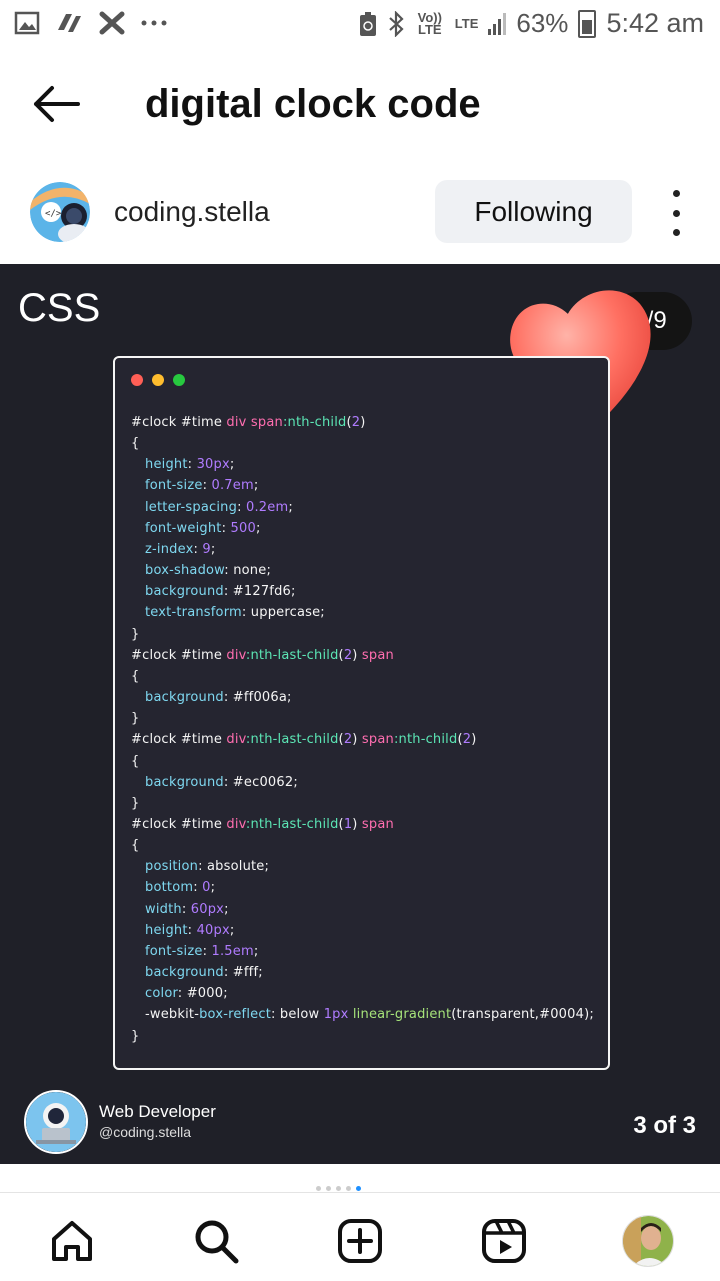 Image resolution: width=720 pixels, height=1281 pixels. I want to click on code-token: : #127fd6;, so click(259, 592).